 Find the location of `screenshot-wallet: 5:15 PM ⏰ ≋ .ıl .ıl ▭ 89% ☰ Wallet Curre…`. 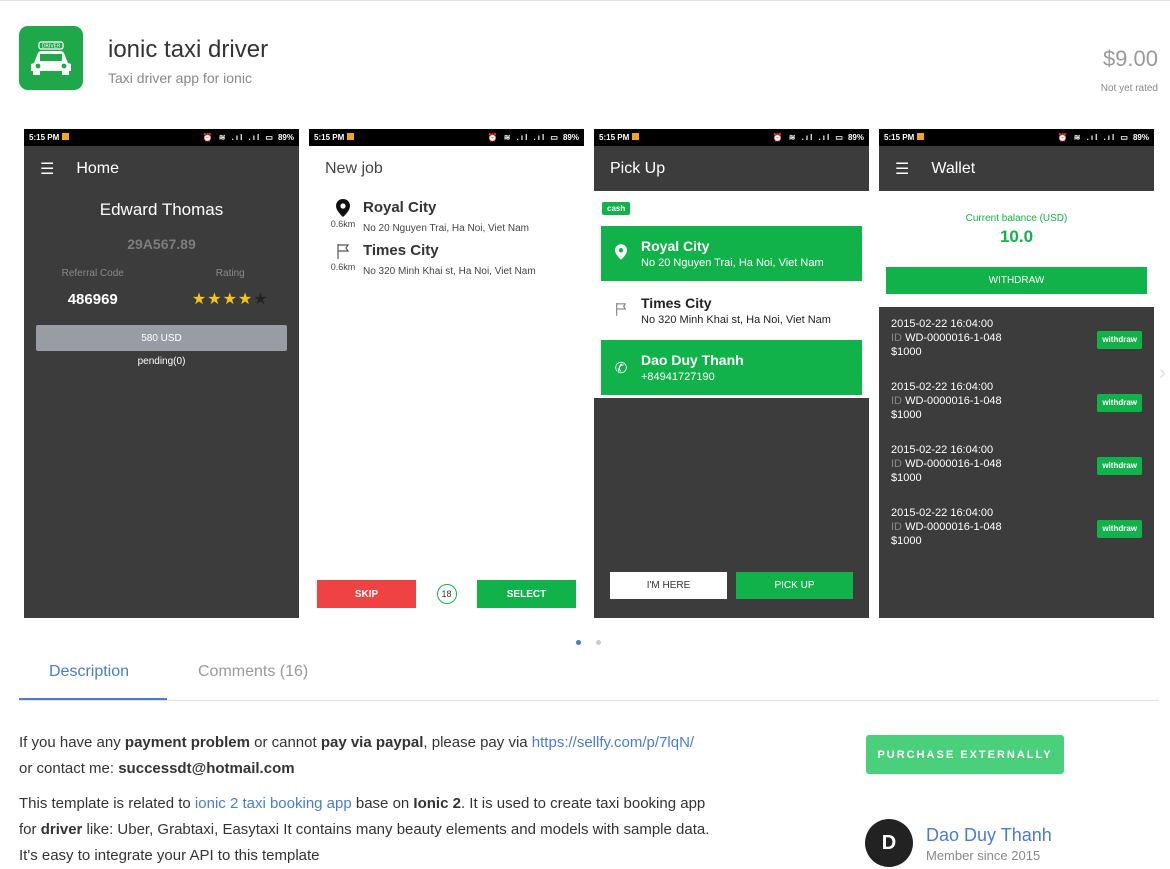

screenshot-wallet: 5:15 PM ⏰ ≋ .ıl .ıl ▭ 89% ☰ Wallet Curre… is located at coordinates (1016, 373).